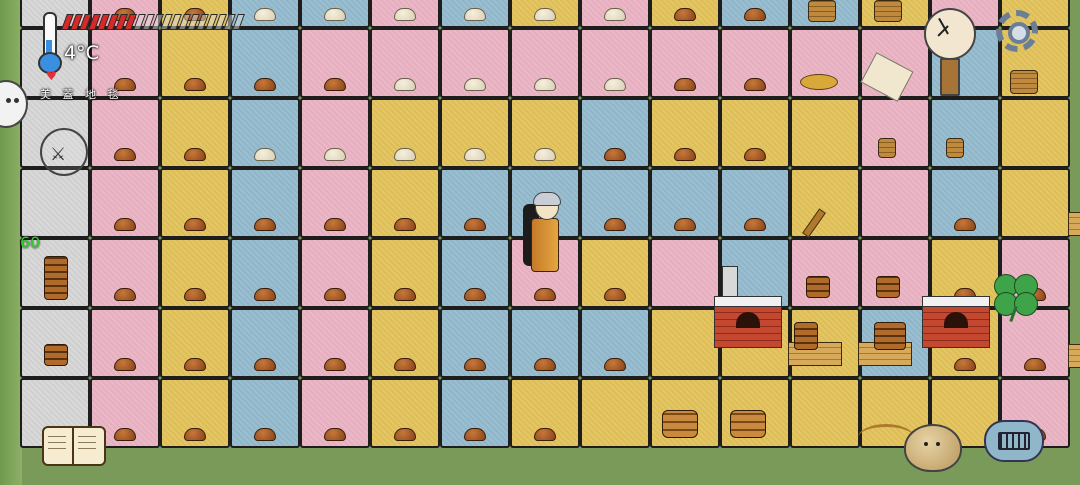 Image resolution: width=1080 pixels, height=485 pixels. What do you see at coordinates (949, 50) in the screenshot?
I see `clock-icon` at bounding box center [949, 50].